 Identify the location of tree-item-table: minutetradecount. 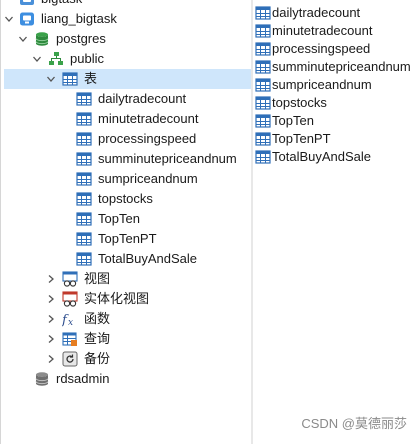
(126, 119).